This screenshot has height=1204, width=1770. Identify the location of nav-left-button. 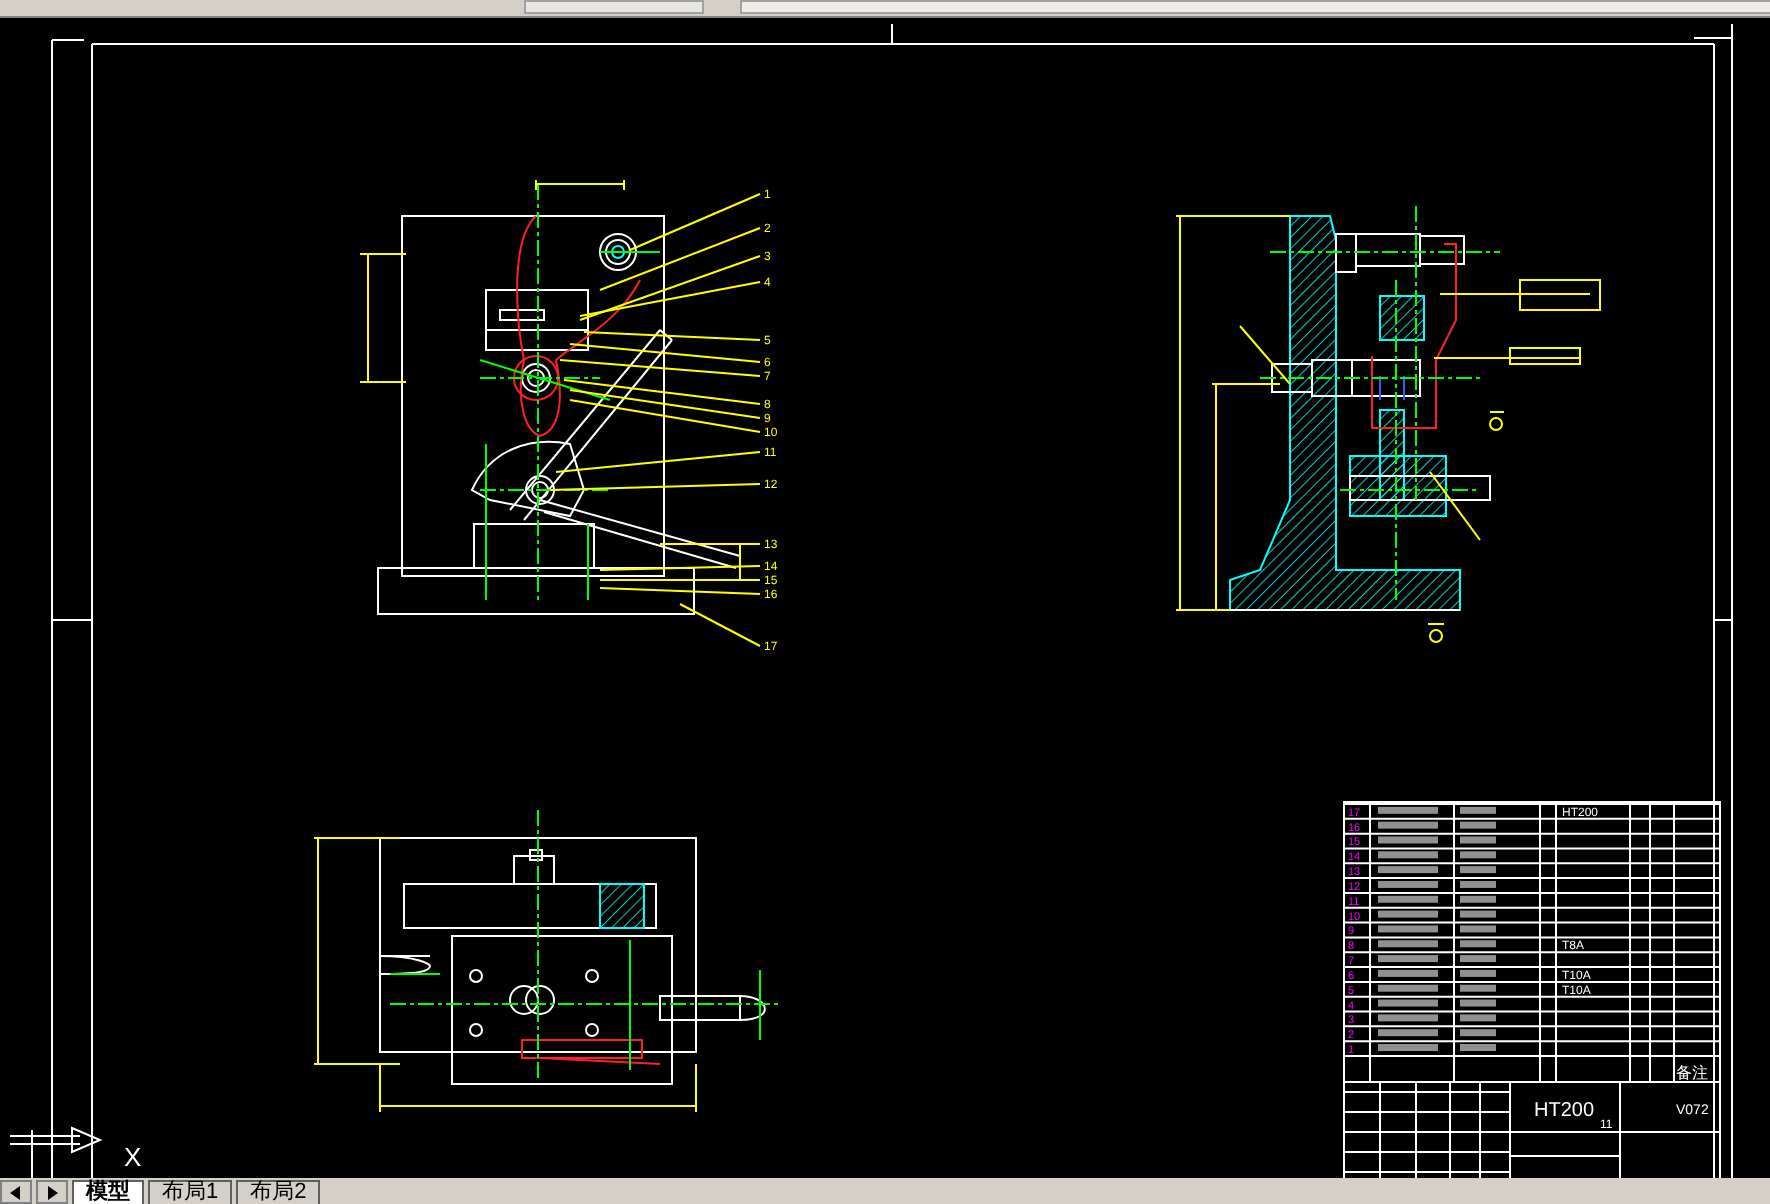
(16, 1192).